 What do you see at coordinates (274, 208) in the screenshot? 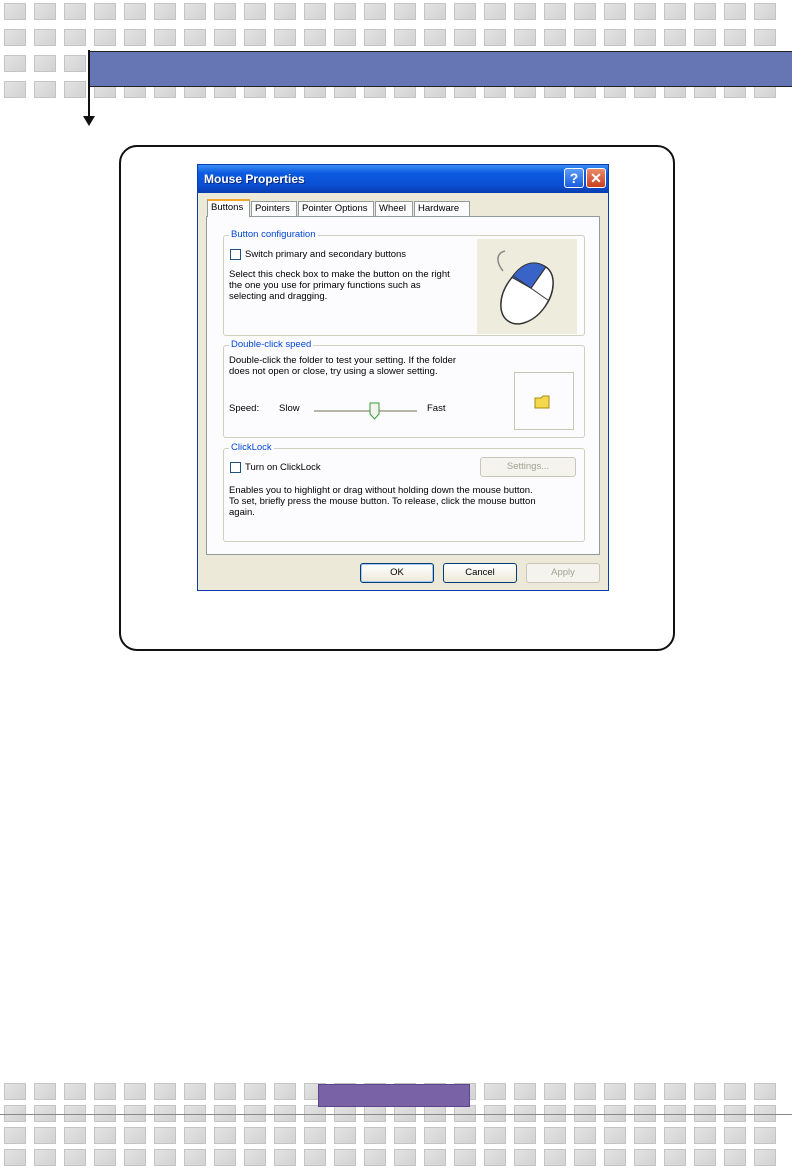
I see `tab-pointers: Pointers` at bounding box center [274, 208].